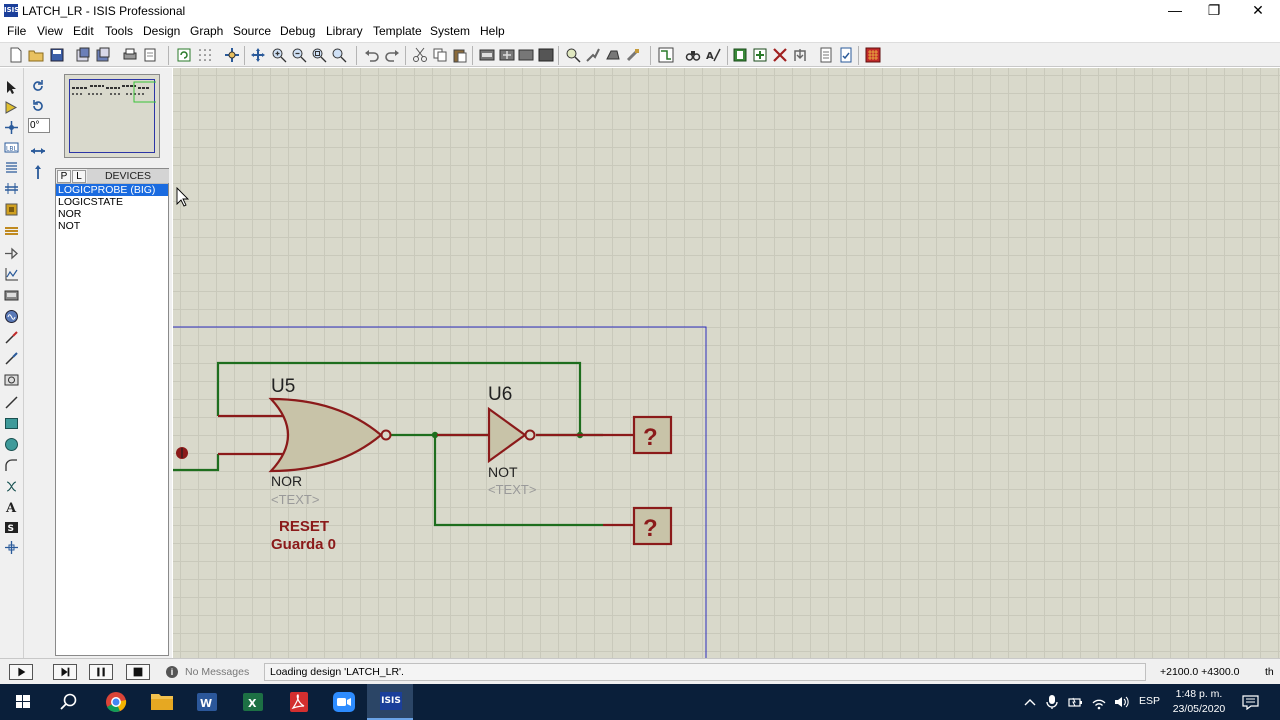 The height and width of the screenshot is (720, 1280). Describe the element at coordinates (21, 672) in the screenshot. I see `play-button` at that location.